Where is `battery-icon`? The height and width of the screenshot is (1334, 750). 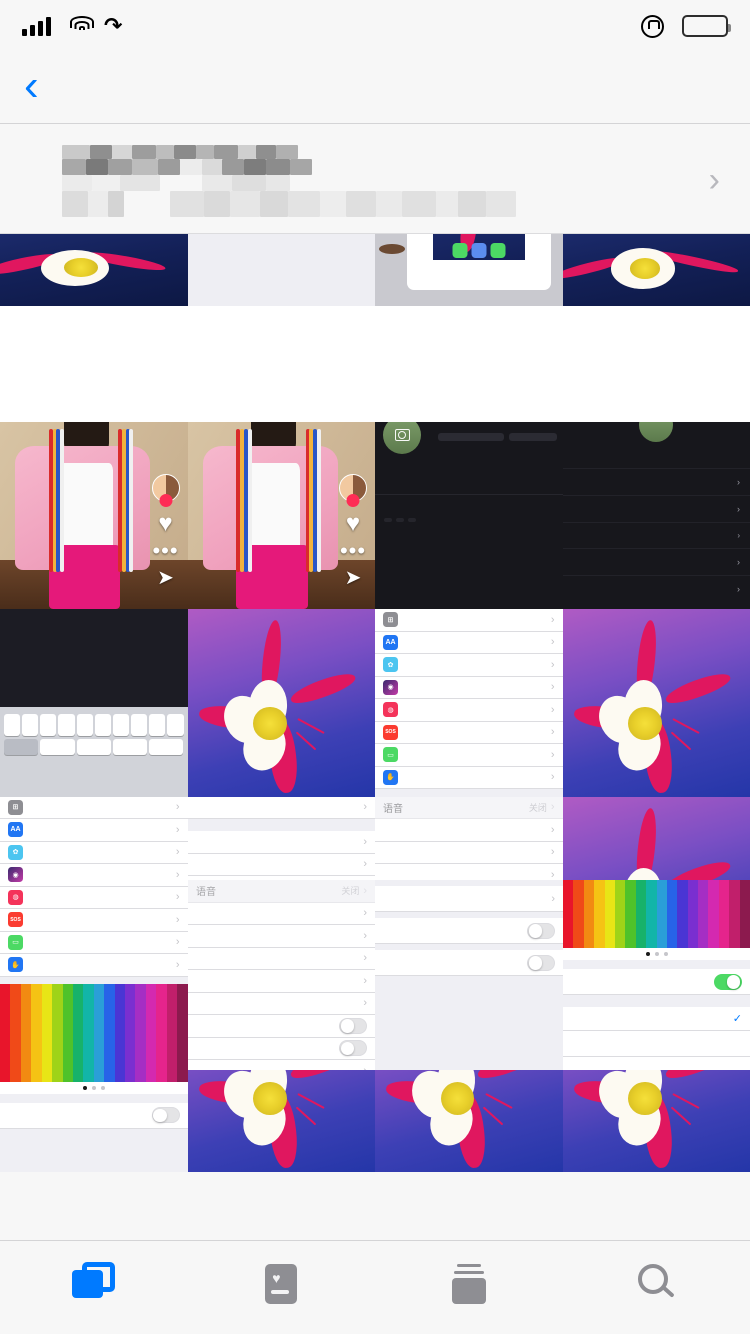 battery-icon is located at coordinates (706, 26).